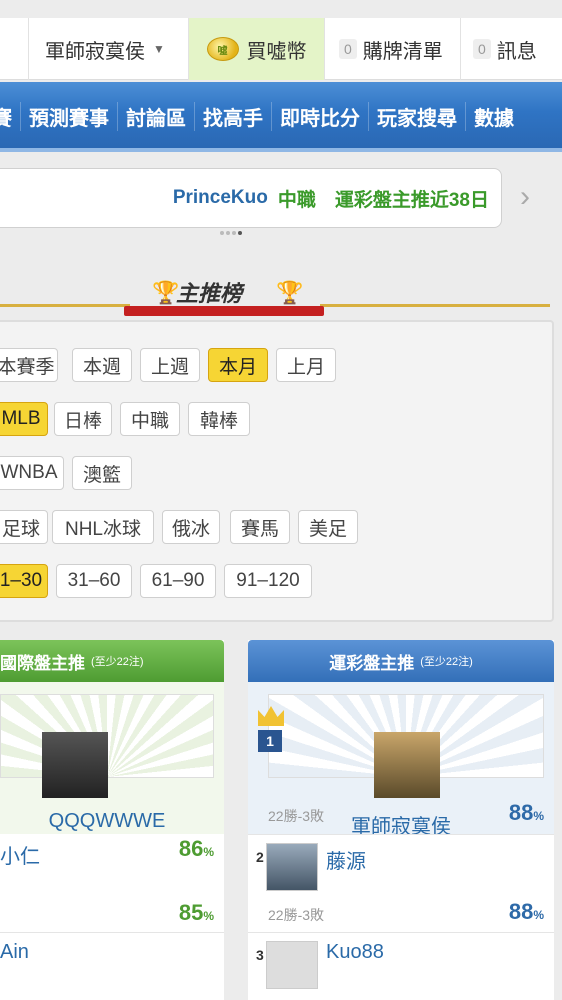 Image resolution: width=562 pixels, height=1000 pixels. I want to click on lottery-rank2-name: 藤源, so click(346, 859).